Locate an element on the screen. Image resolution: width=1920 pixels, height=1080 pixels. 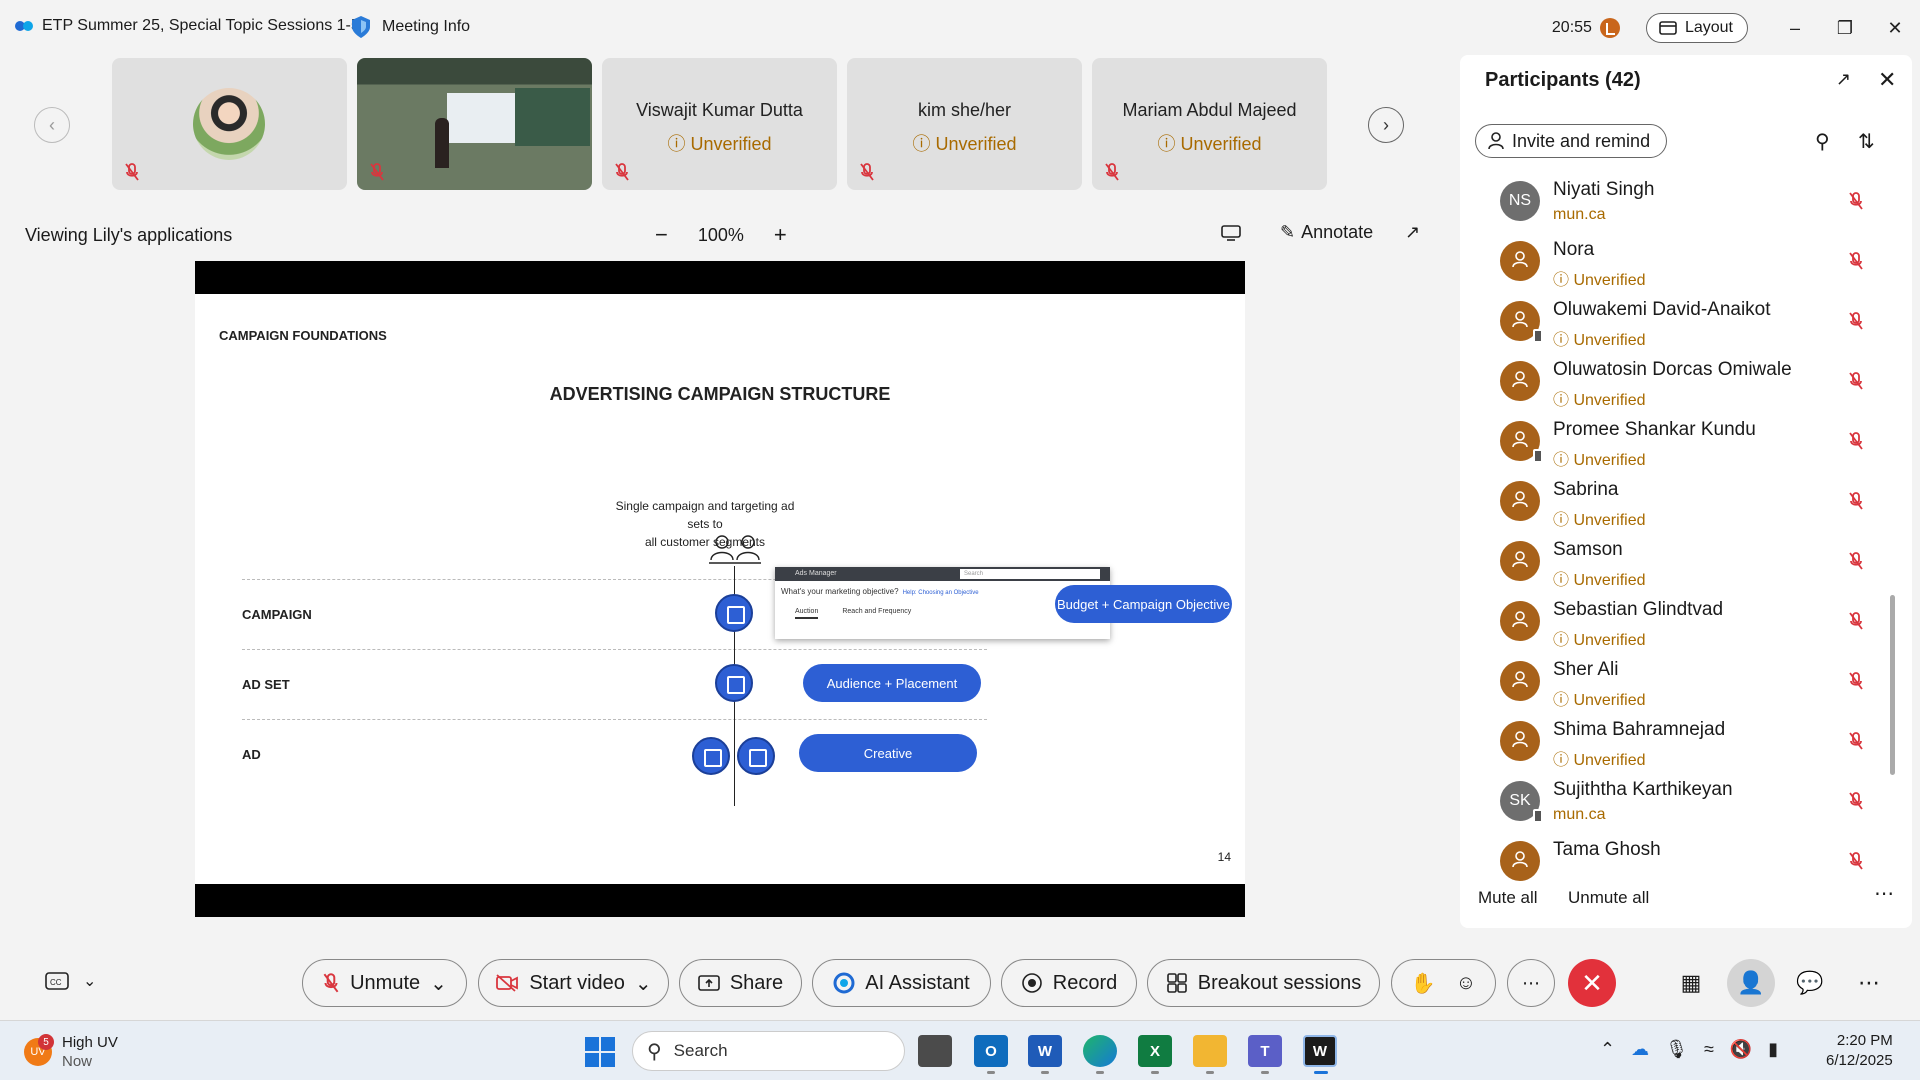
record-button: Record is located at coordinates (1069, 983).